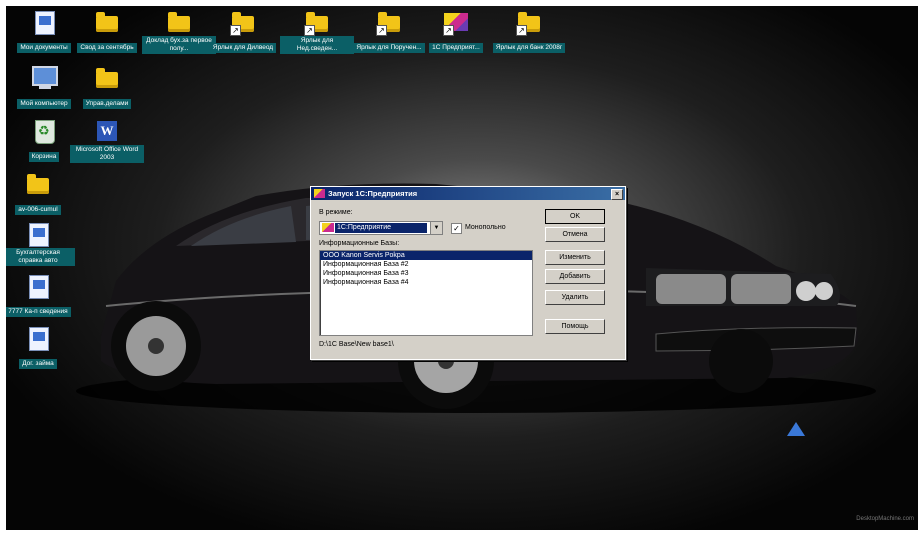  I want to click on recycle-bin-icon, so click(44, 131).